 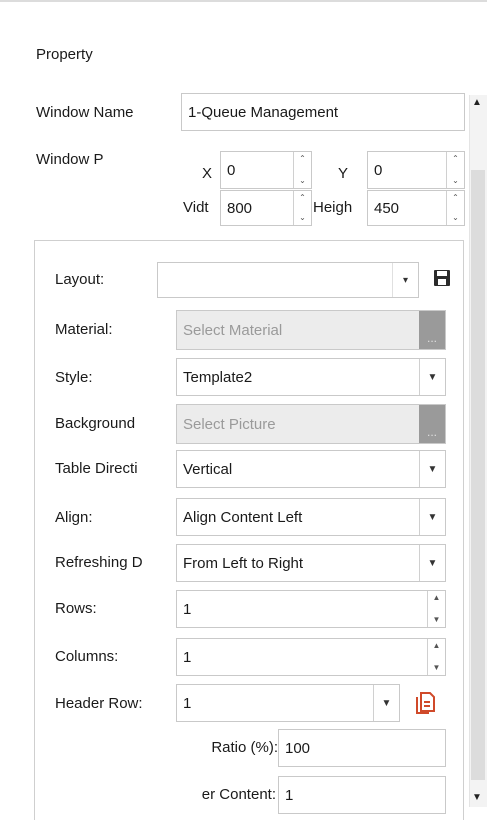 What do you see at coordinates (323, 112) in the screenshot?
I see `window-name-input: 1-Queue Management` at bounding box center [323, 112].